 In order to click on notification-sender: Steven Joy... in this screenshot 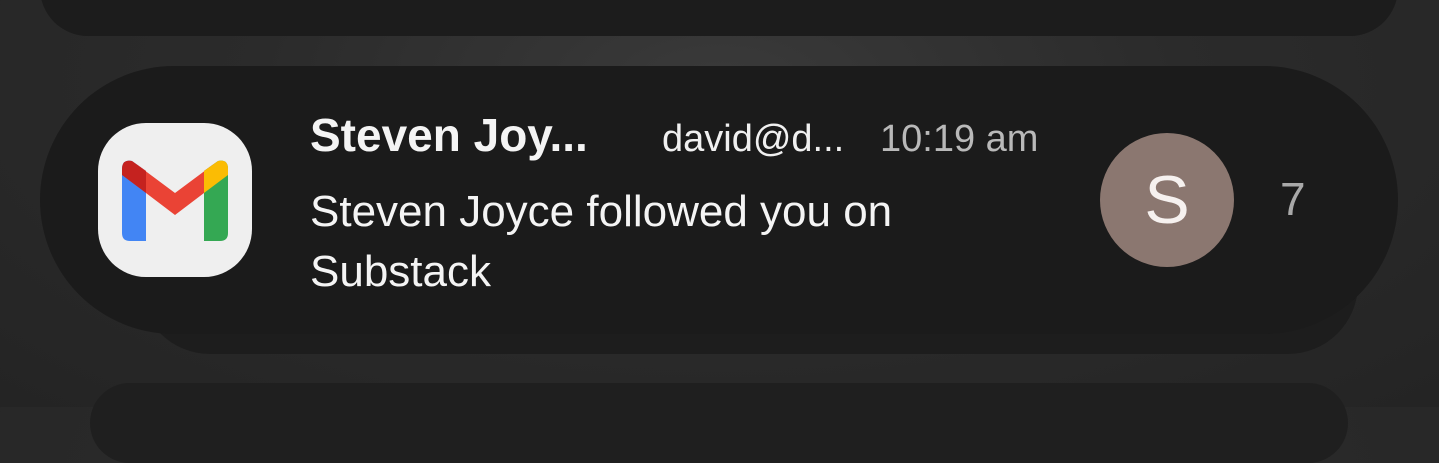, I will do `click(449, 135)`.